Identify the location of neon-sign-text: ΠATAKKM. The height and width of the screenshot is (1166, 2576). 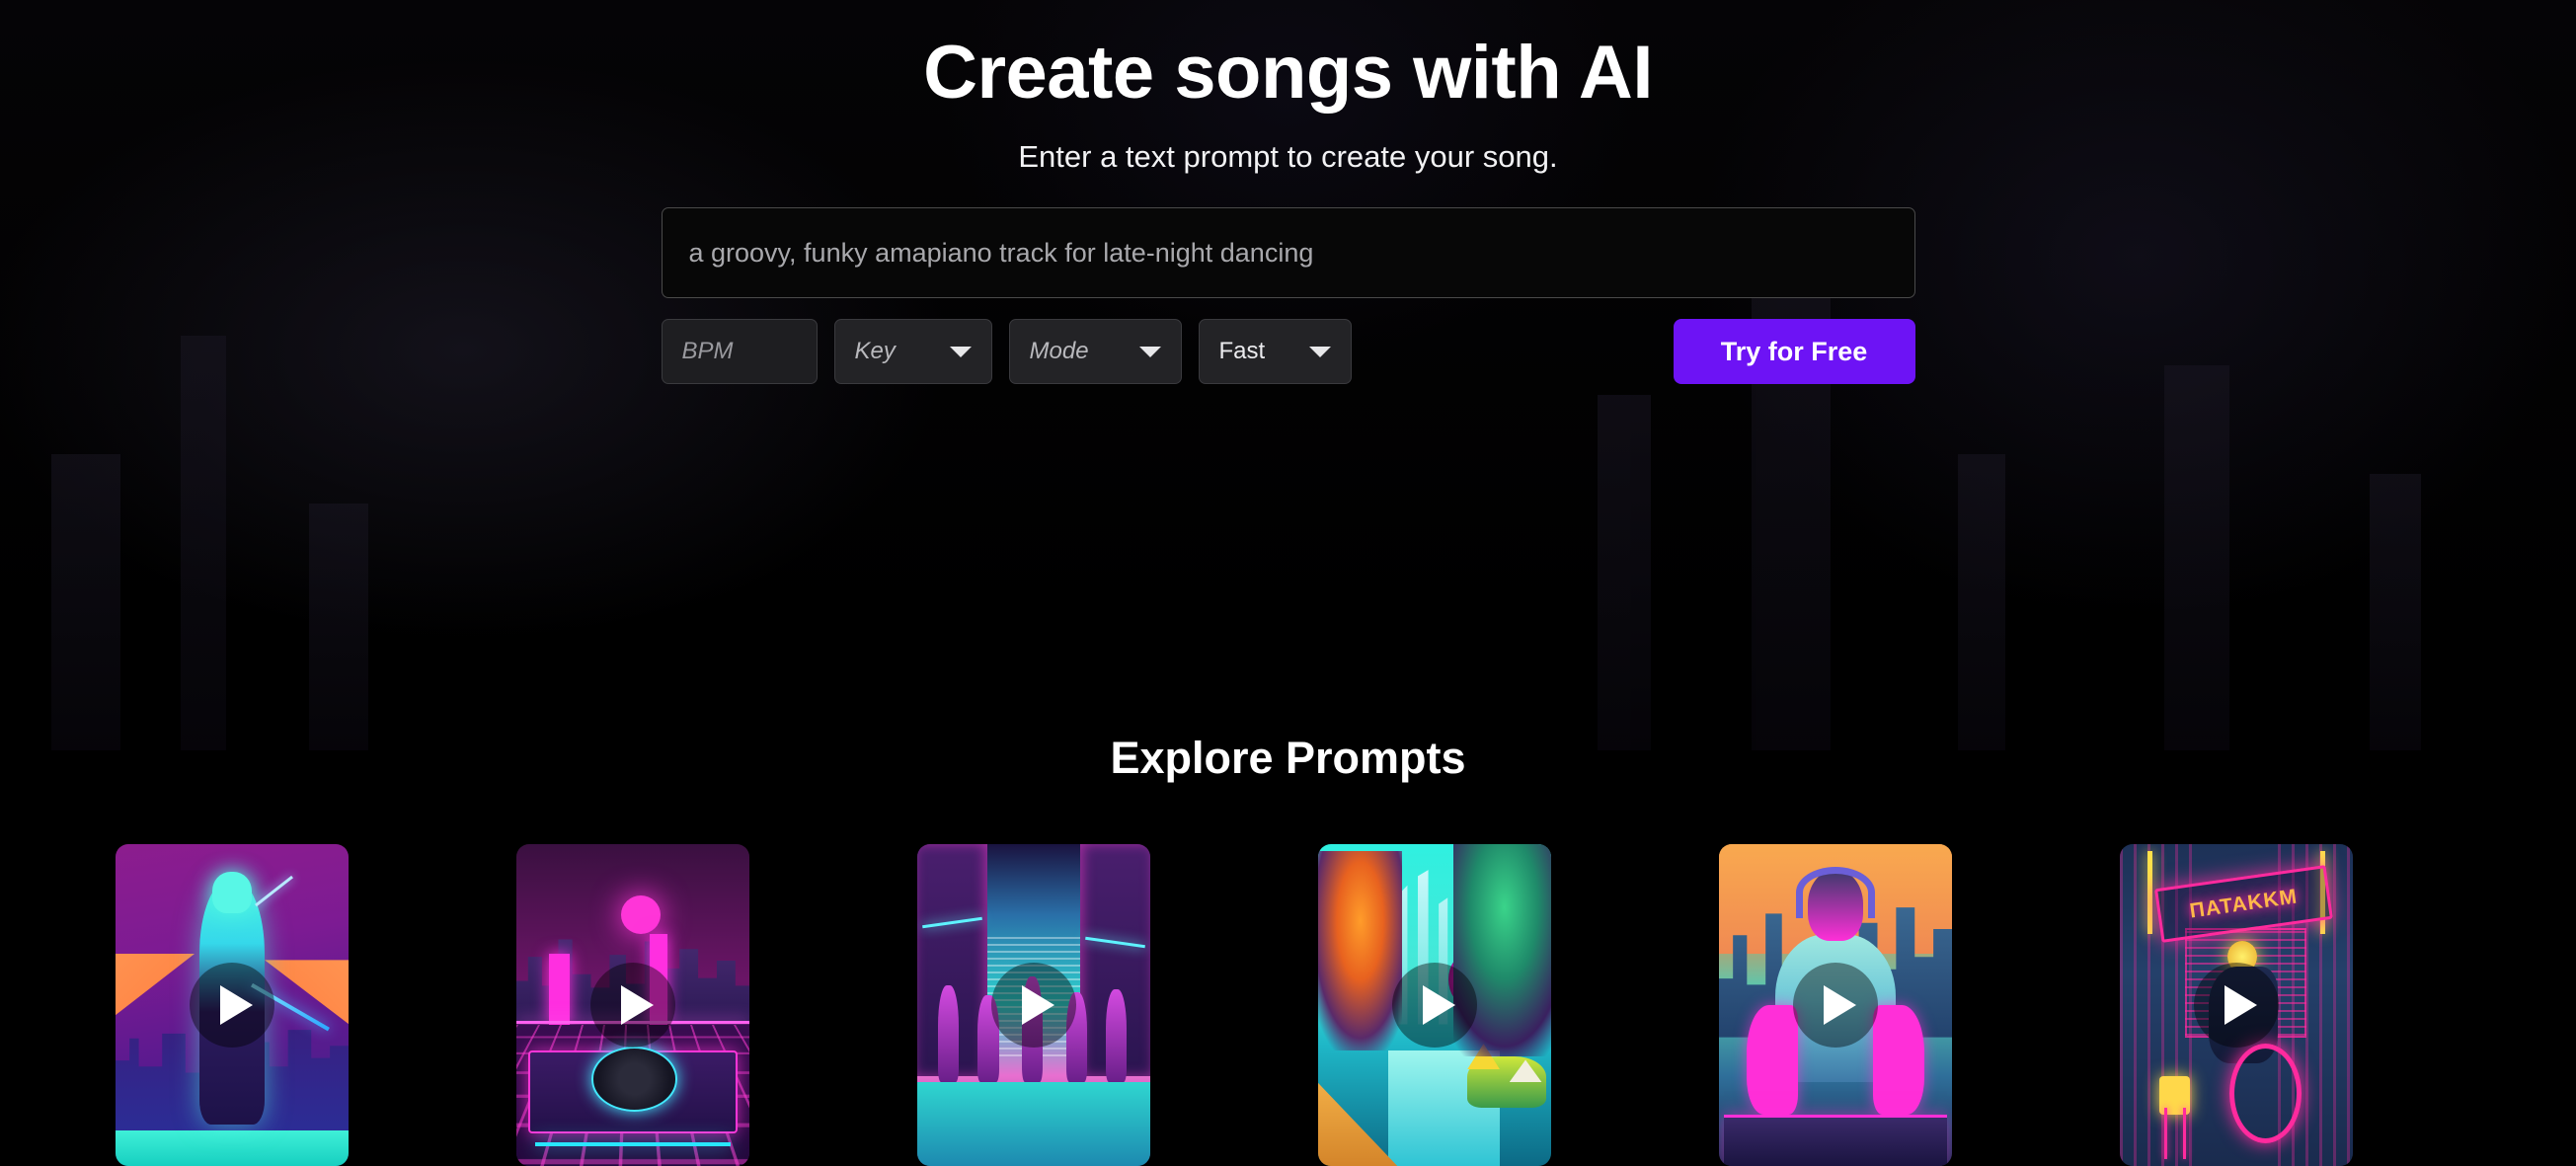
(2243, 903).